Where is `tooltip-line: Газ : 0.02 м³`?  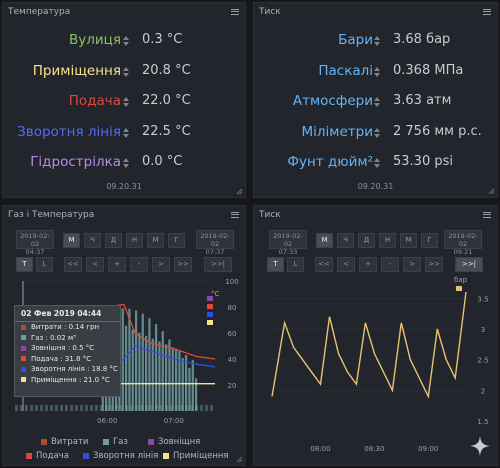 tooltip-line: Газ : 0.02 м³ is located at coordinates (67, 338).